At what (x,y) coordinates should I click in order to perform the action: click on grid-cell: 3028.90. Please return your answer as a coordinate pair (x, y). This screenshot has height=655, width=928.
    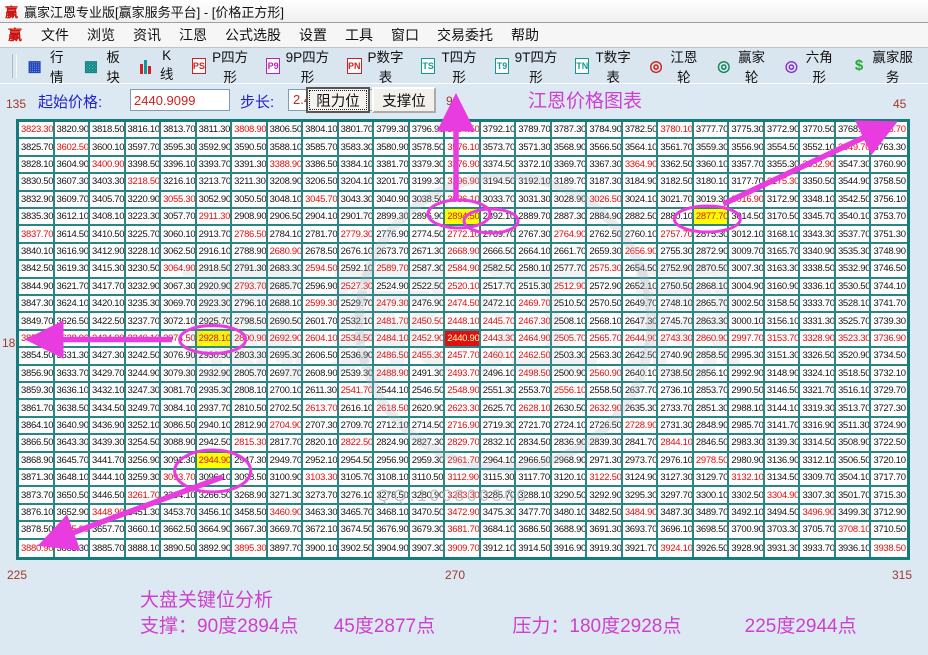
    Looking at the image, I should click on (569, 200).